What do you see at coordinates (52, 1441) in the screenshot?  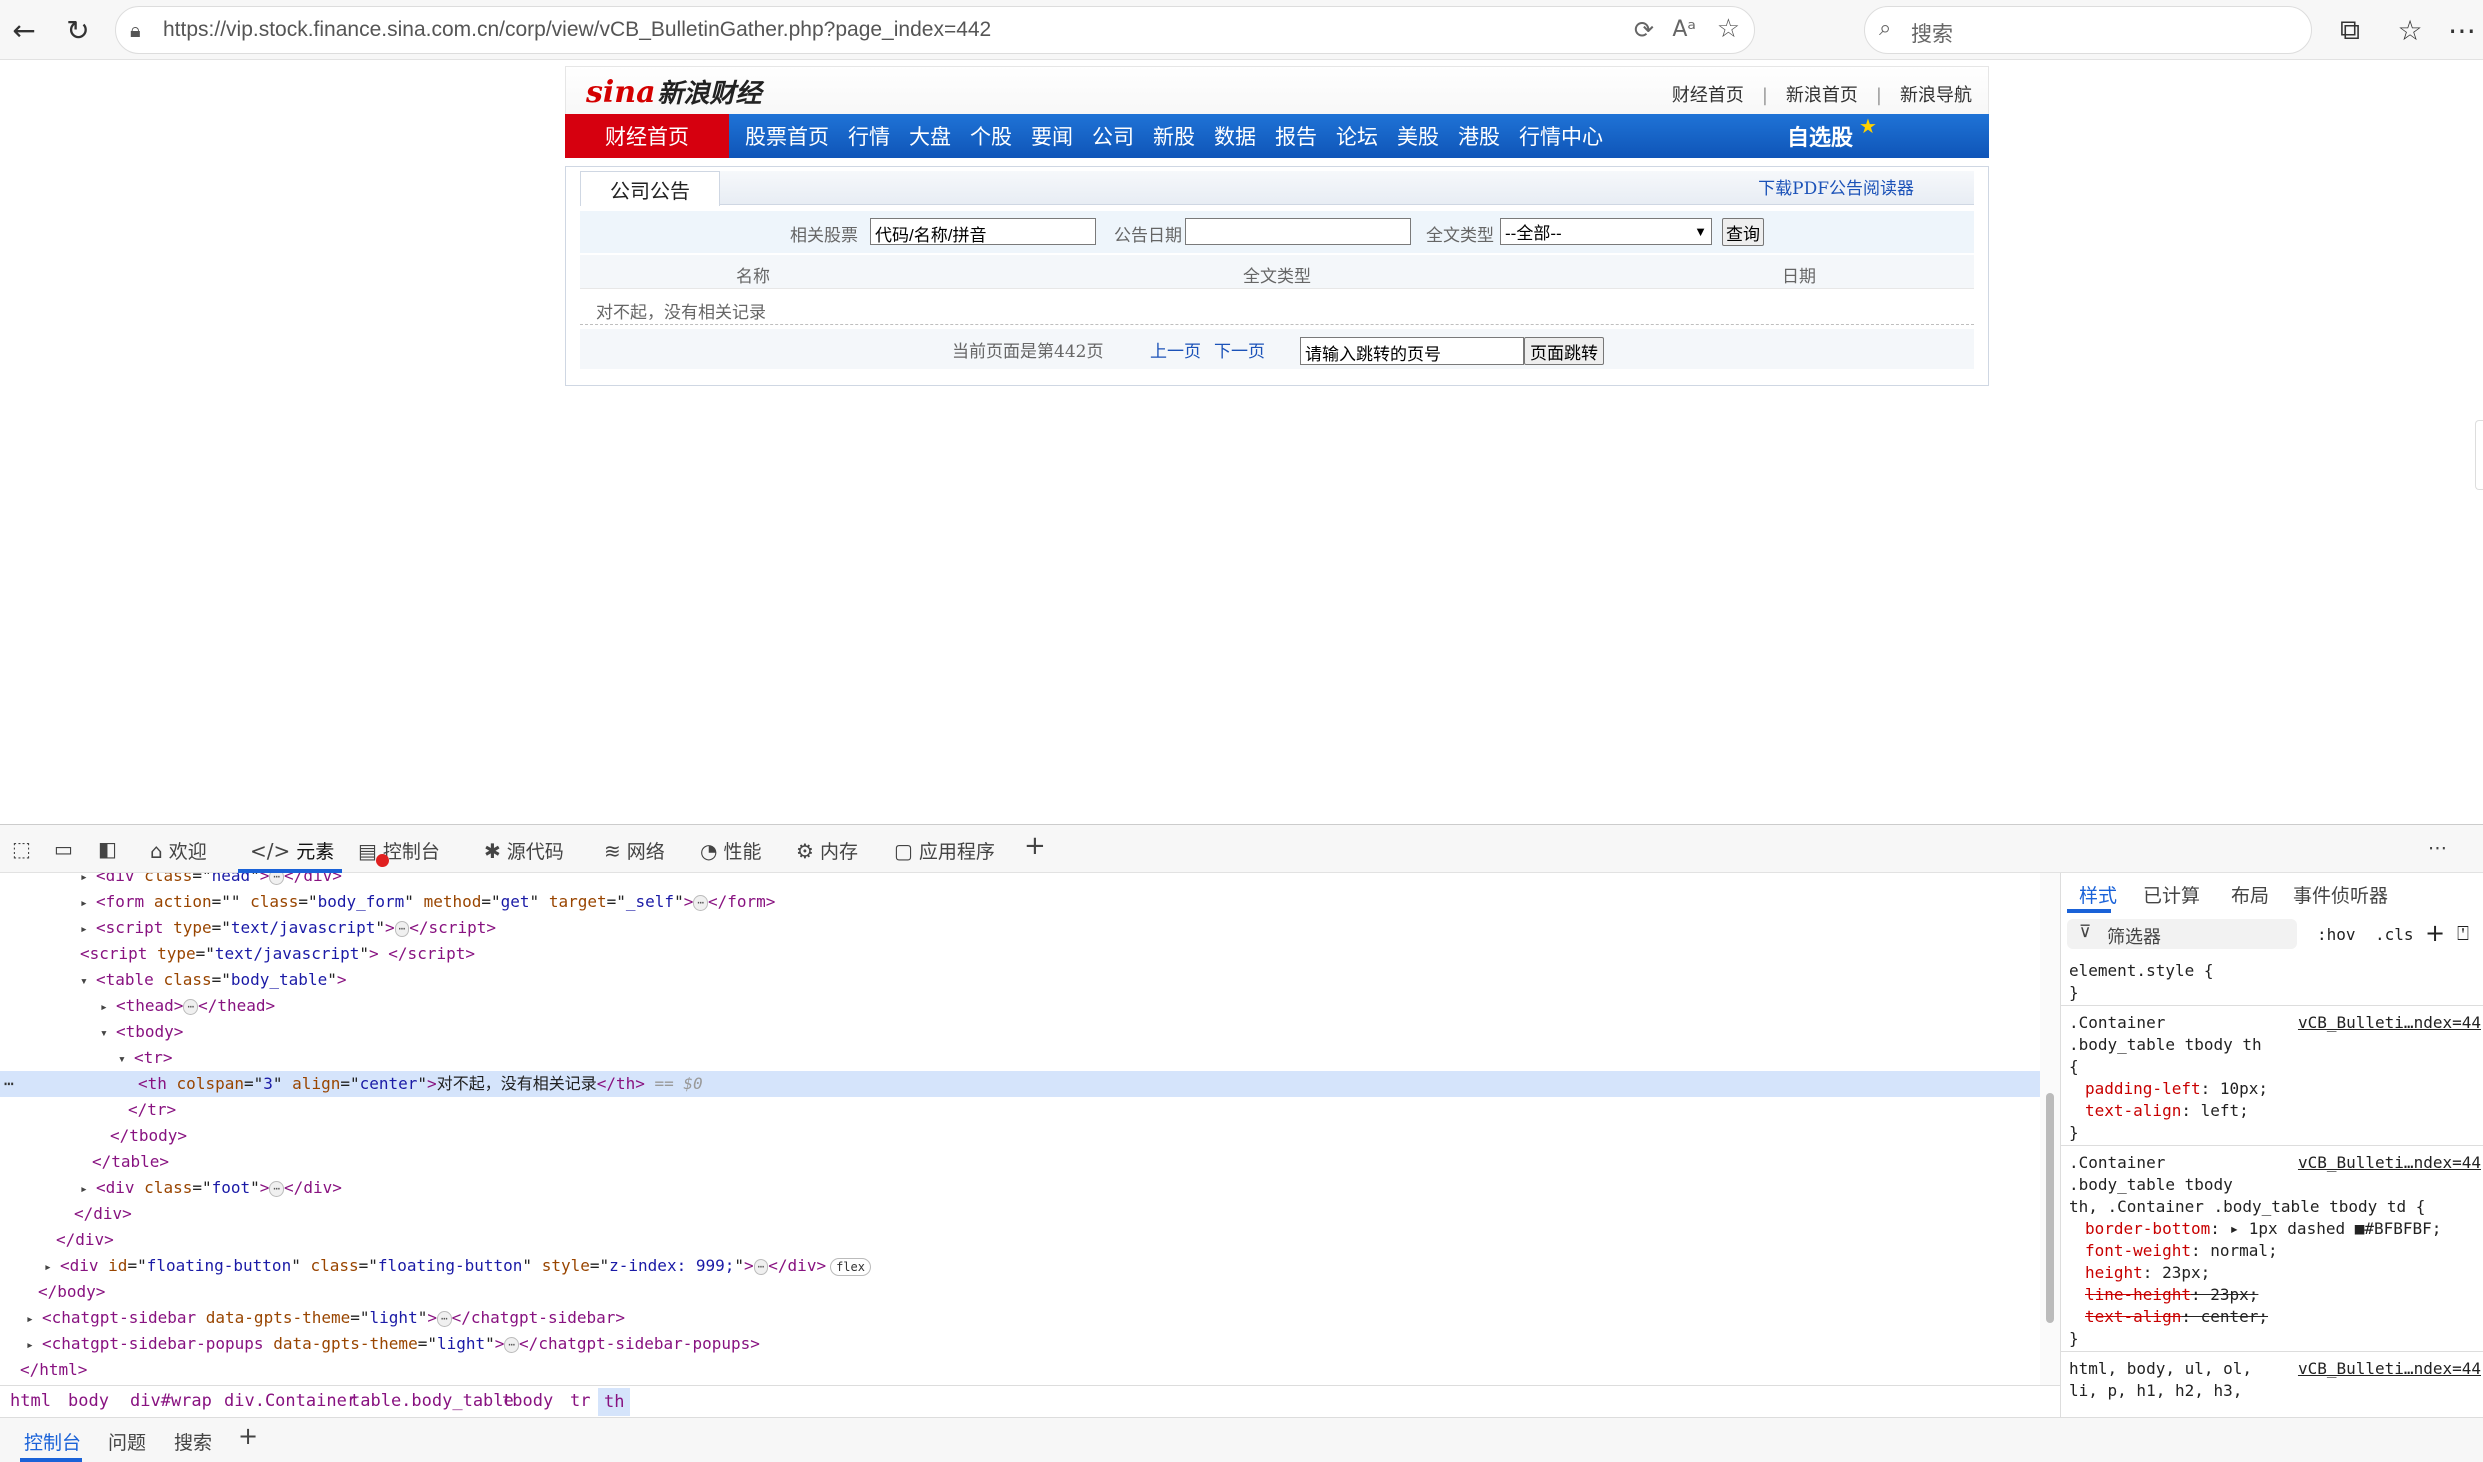 I see `drawer-tab-console: 控制台` at bounding box center [52, 1441].